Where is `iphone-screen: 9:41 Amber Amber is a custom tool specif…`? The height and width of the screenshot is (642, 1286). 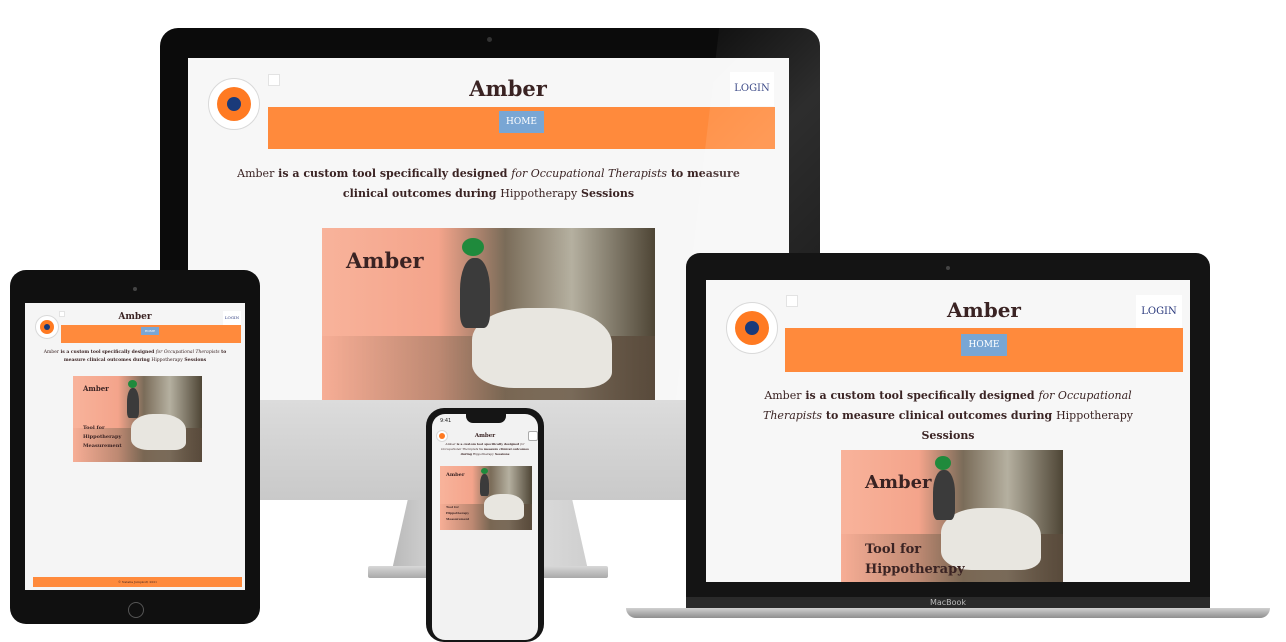
iphone-screen: 9:41 Amber Amber is a custom tool specif… is located at coordinates (485, 527).